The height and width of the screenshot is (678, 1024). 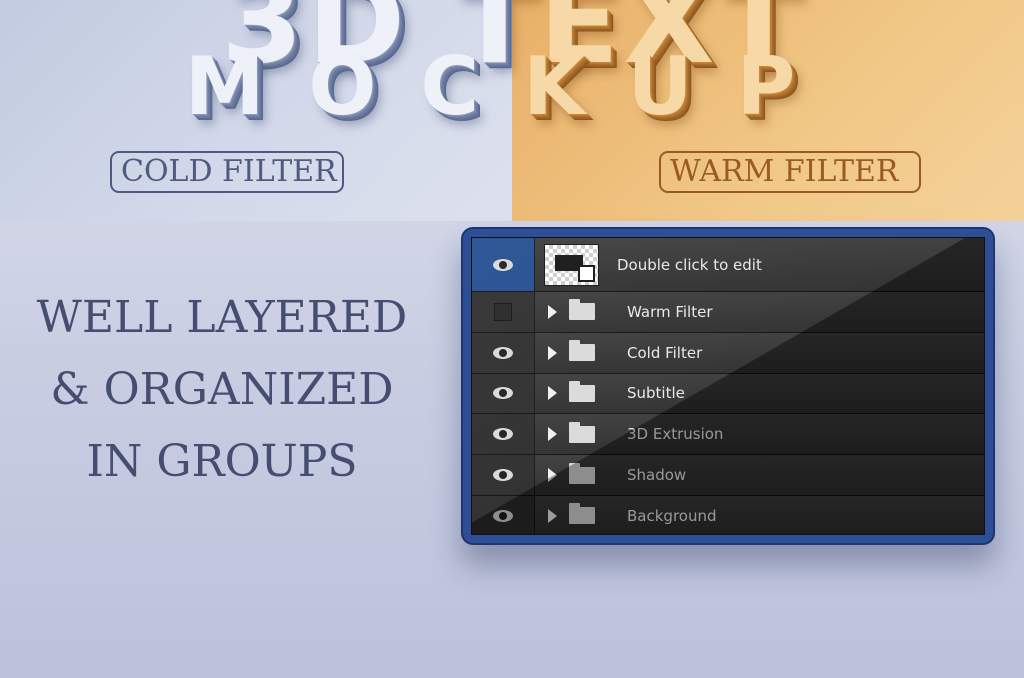 What do you see at coordinates (222, 317) in the screenshot?
I see `headline-line1: WELL LAYERED` at bounding box center [222, 317].